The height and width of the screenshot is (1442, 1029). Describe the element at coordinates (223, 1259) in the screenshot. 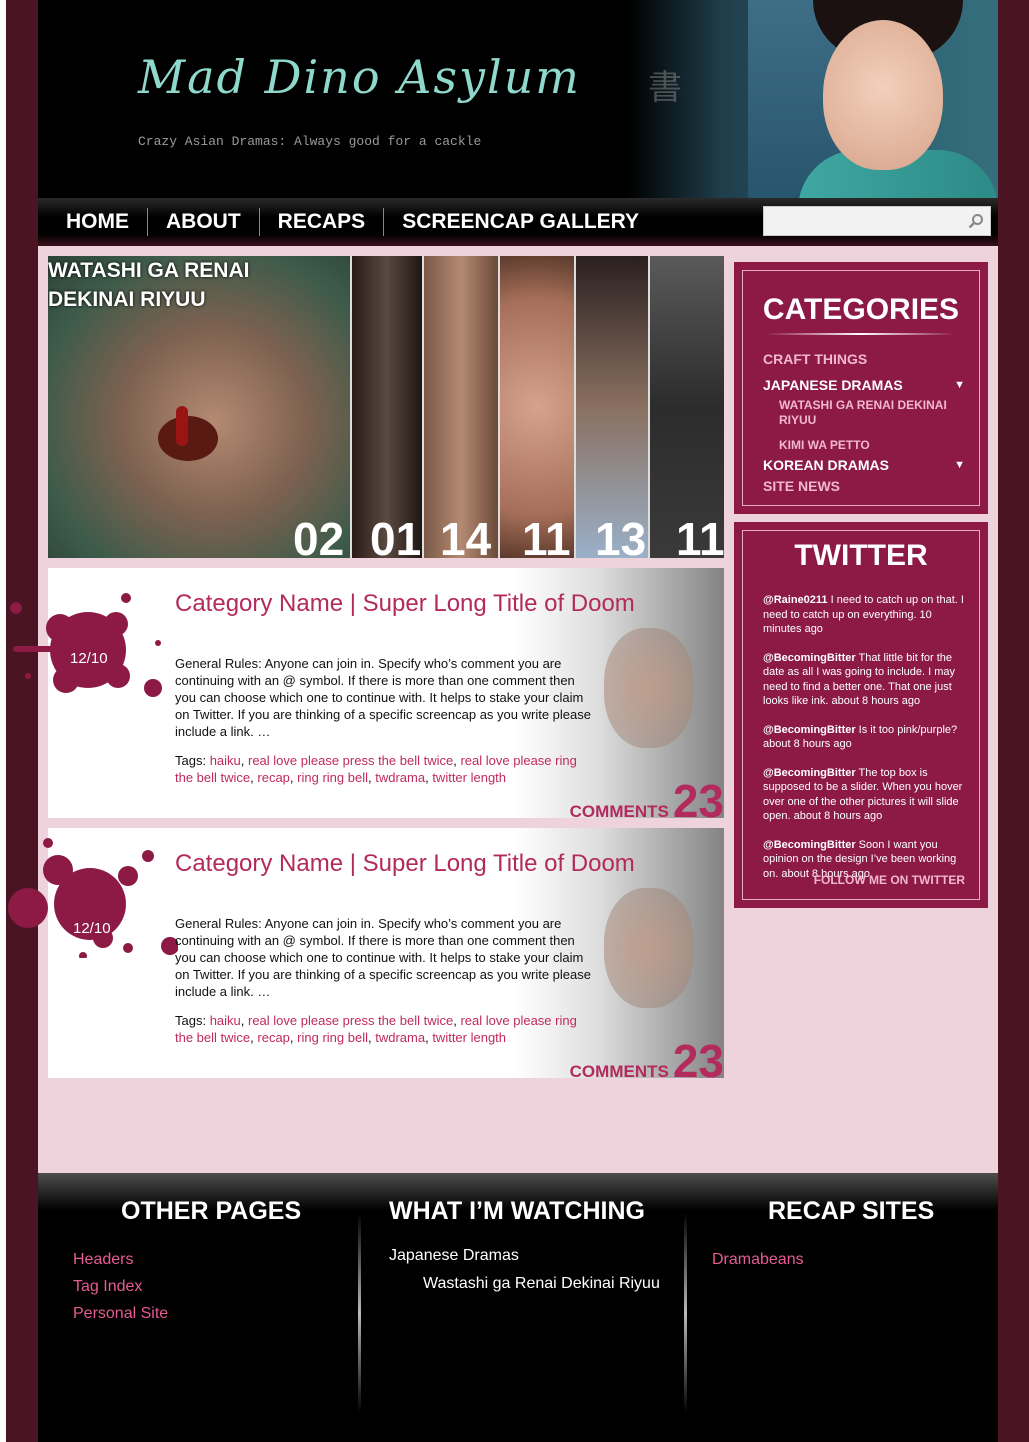

I see `footer-link-headers: Headers` at that location.